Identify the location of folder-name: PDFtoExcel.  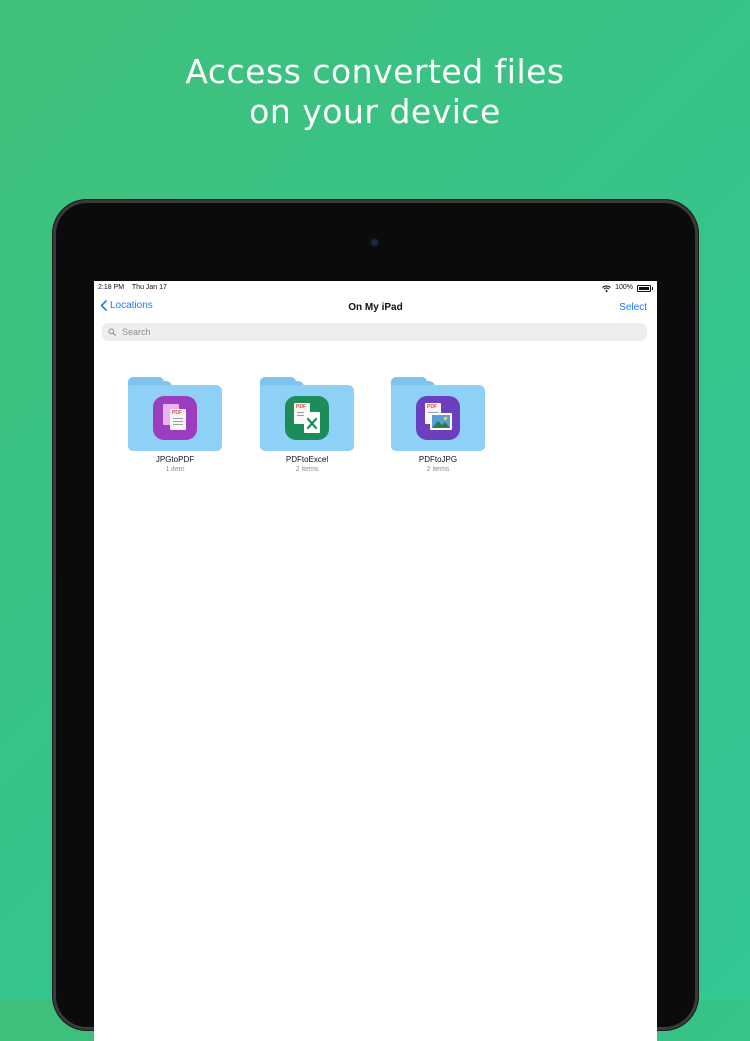
(307, 459).